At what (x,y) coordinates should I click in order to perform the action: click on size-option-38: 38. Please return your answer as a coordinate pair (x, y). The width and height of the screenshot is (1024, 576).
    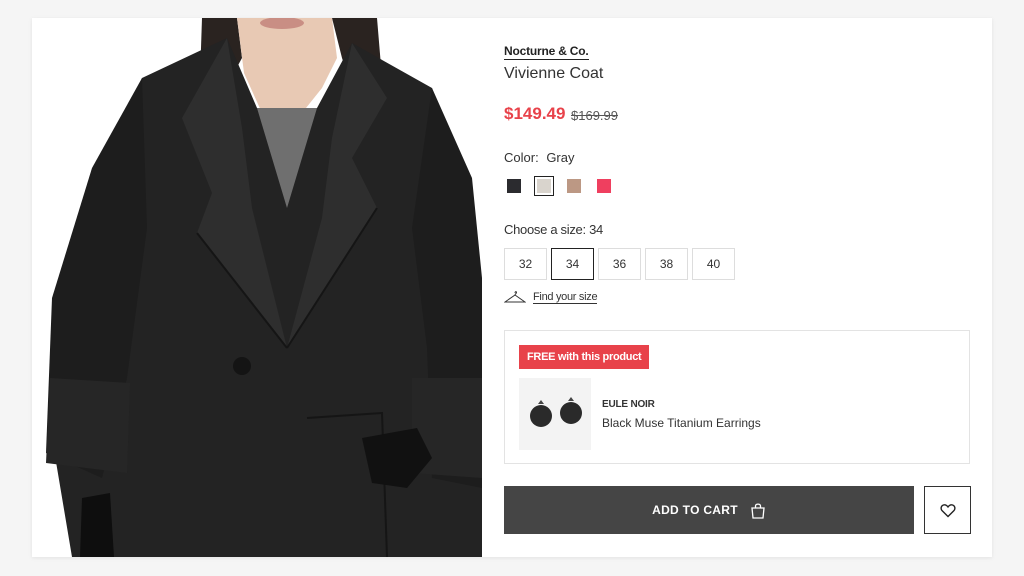
    Looking at the image, I should click on (666, 264).